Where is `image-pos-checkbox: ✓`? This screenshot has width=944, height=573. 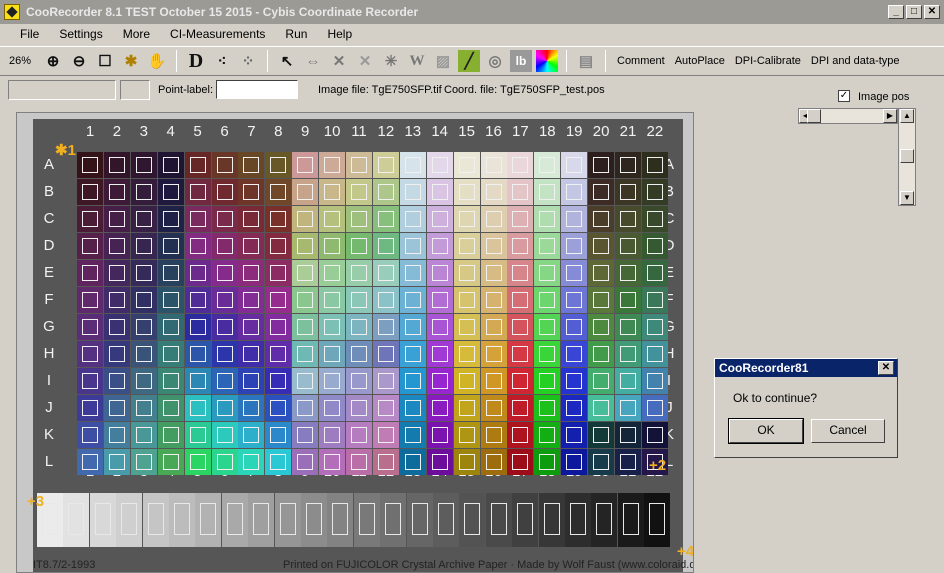
image-pos-checkbox: ✓ is located at coordinates (844, 96).